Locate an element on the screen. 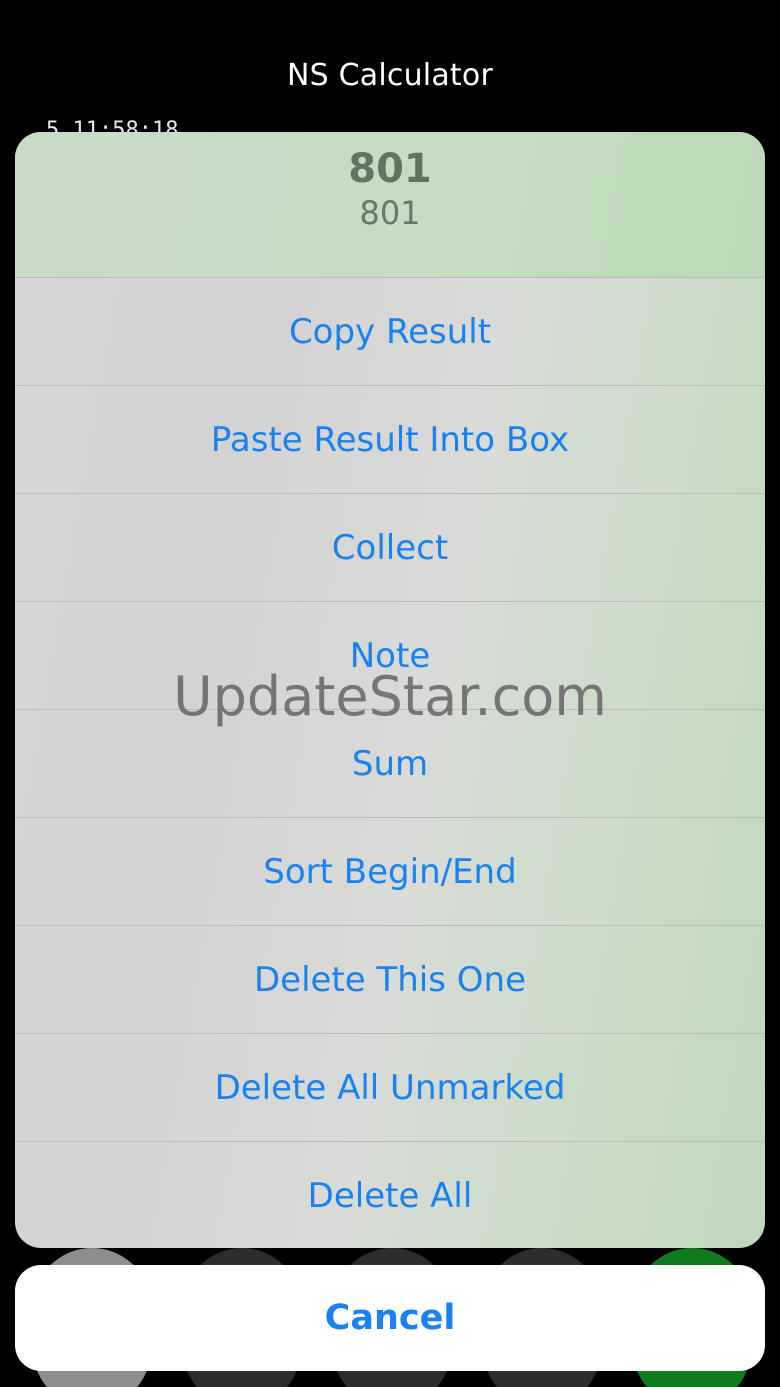  app-title: NS Calculator is located at coordinates (390, 75).